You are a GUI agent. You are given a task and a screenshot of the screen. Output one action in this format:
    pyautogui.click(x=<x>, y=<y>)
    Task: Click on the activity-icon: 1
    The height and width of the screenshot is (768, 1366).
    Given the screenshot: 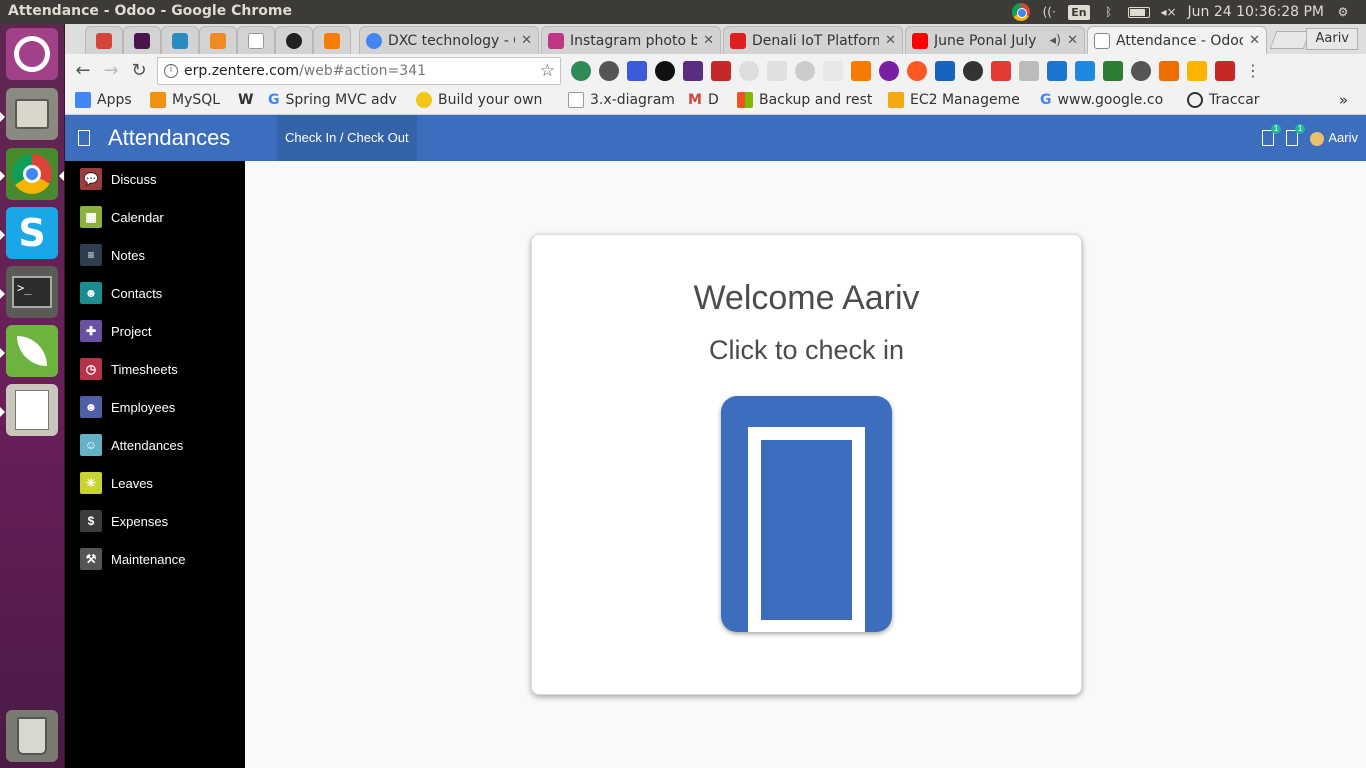 What is the action you would take?
    pyautogui.click(x=1272, y=135)
    